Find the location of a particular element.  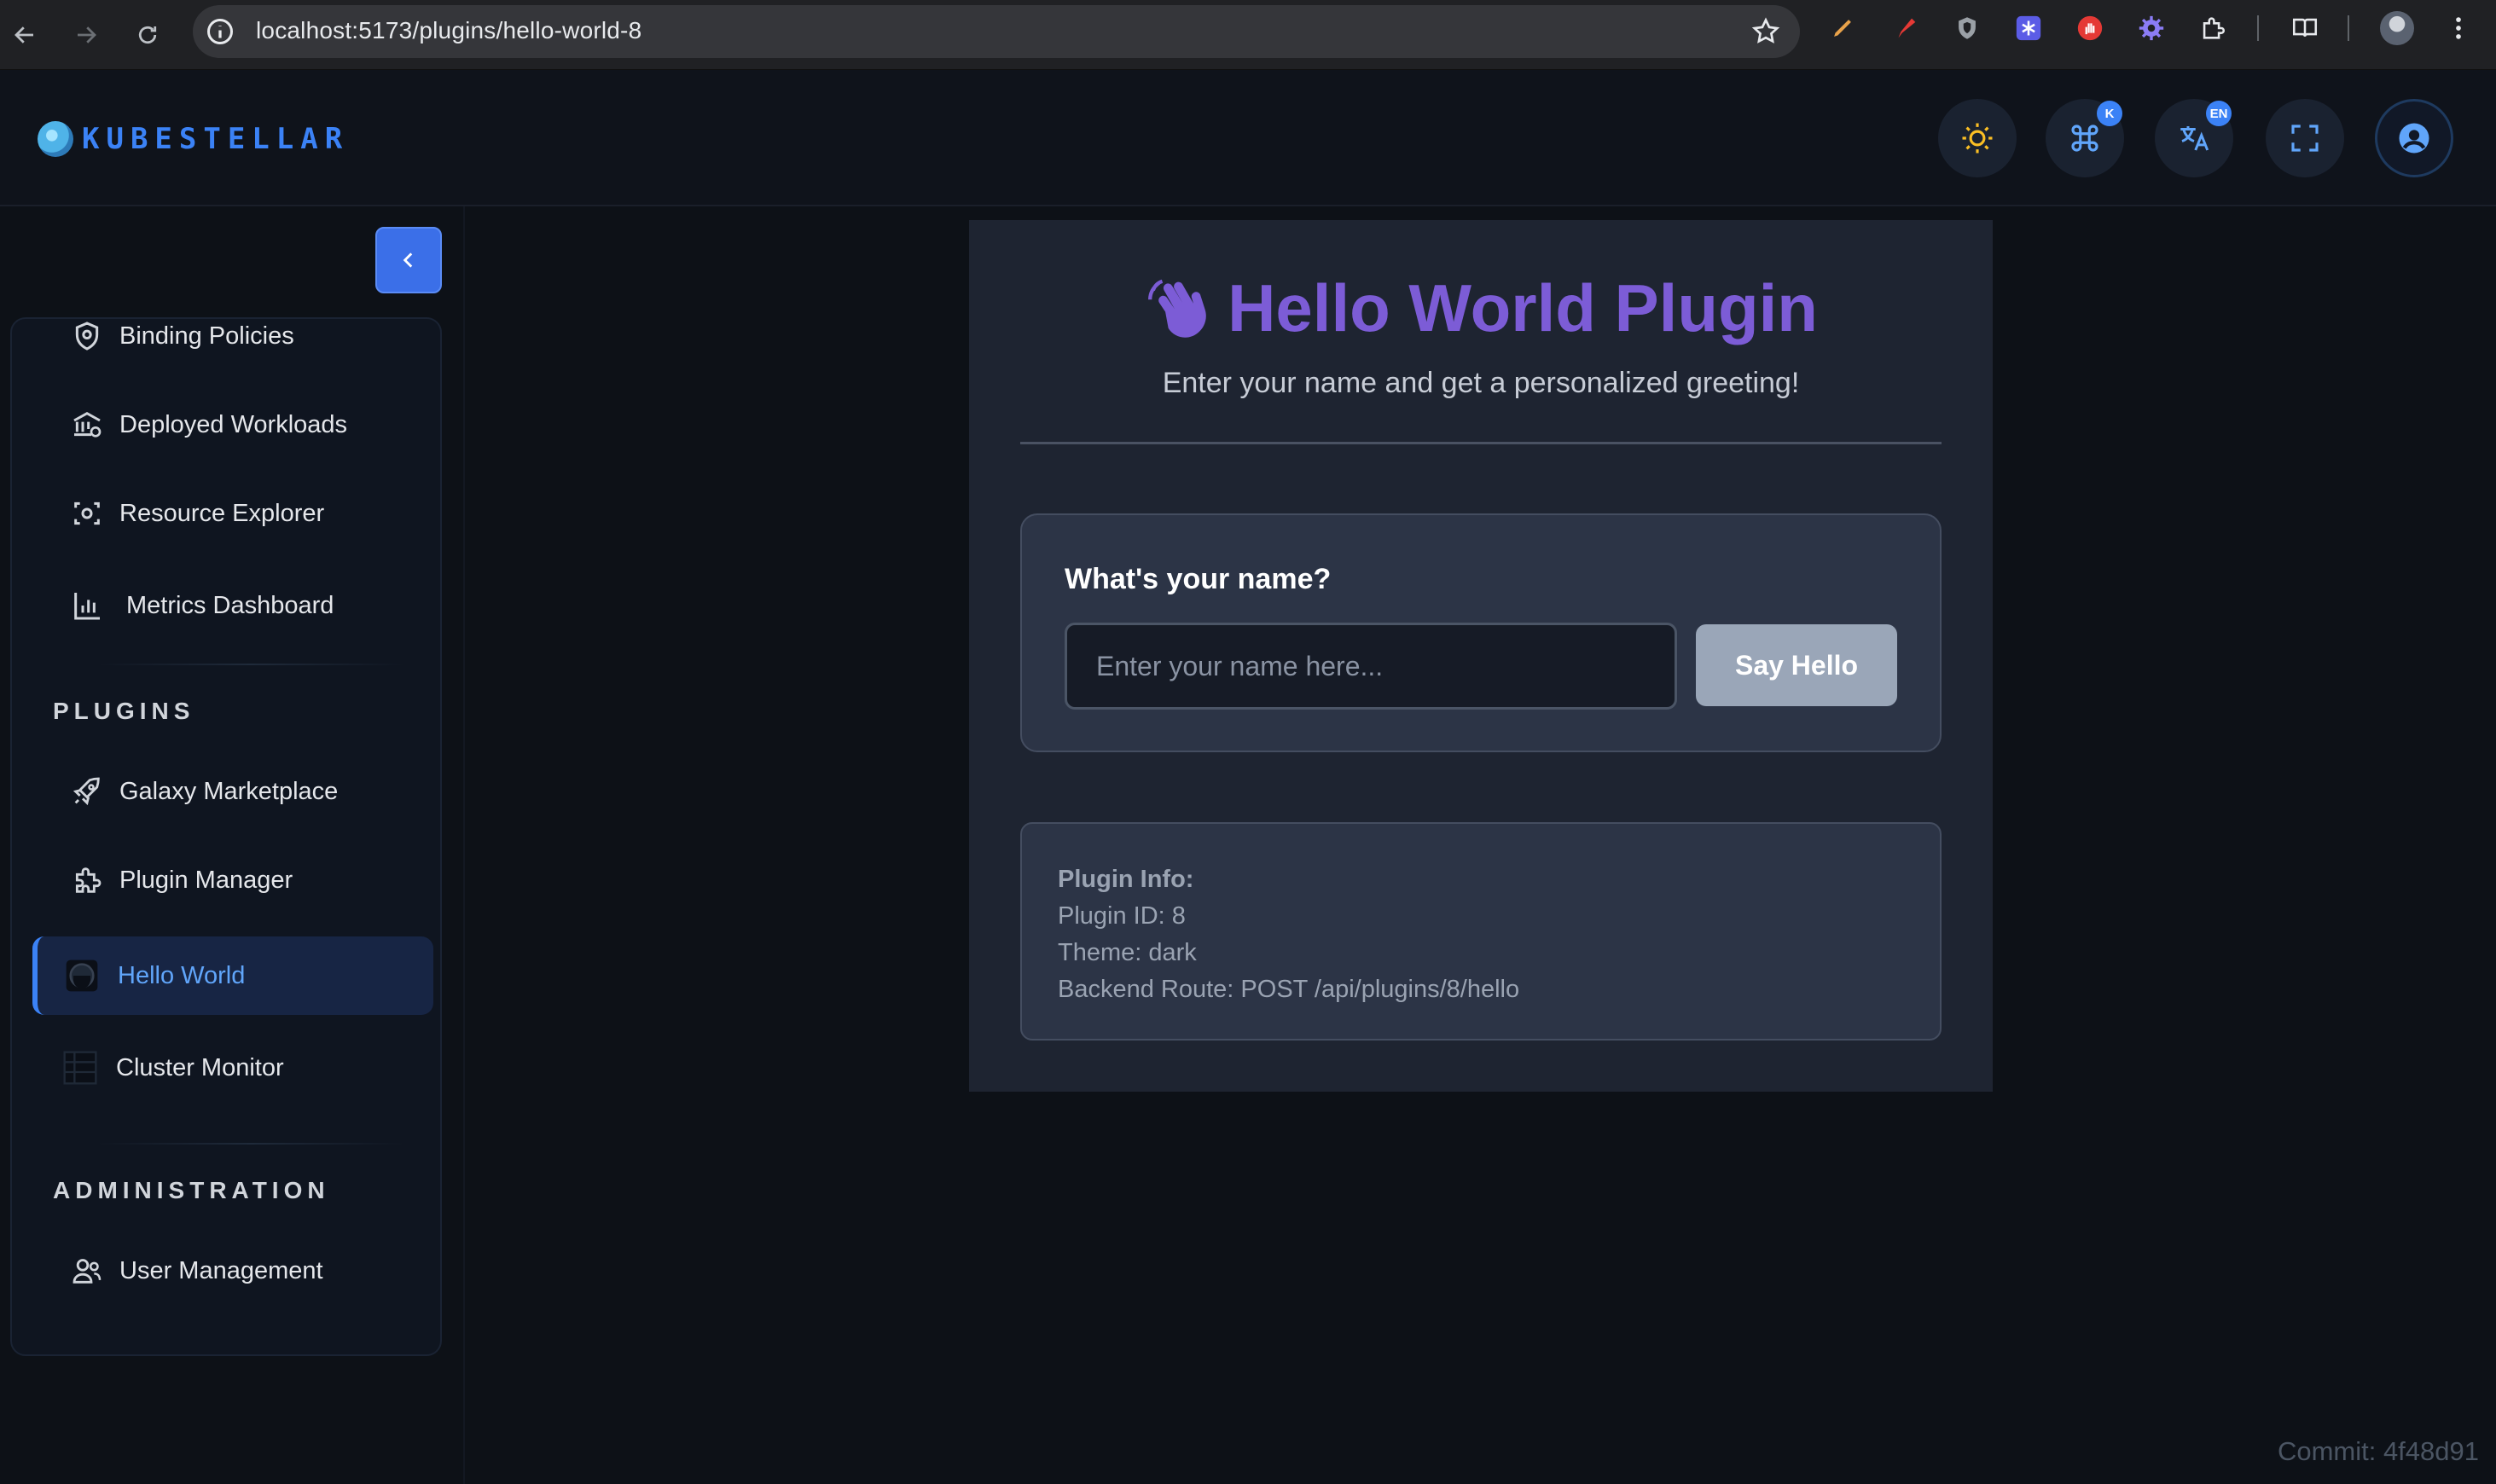

sun-icon is located at coordinates (1977, 138).